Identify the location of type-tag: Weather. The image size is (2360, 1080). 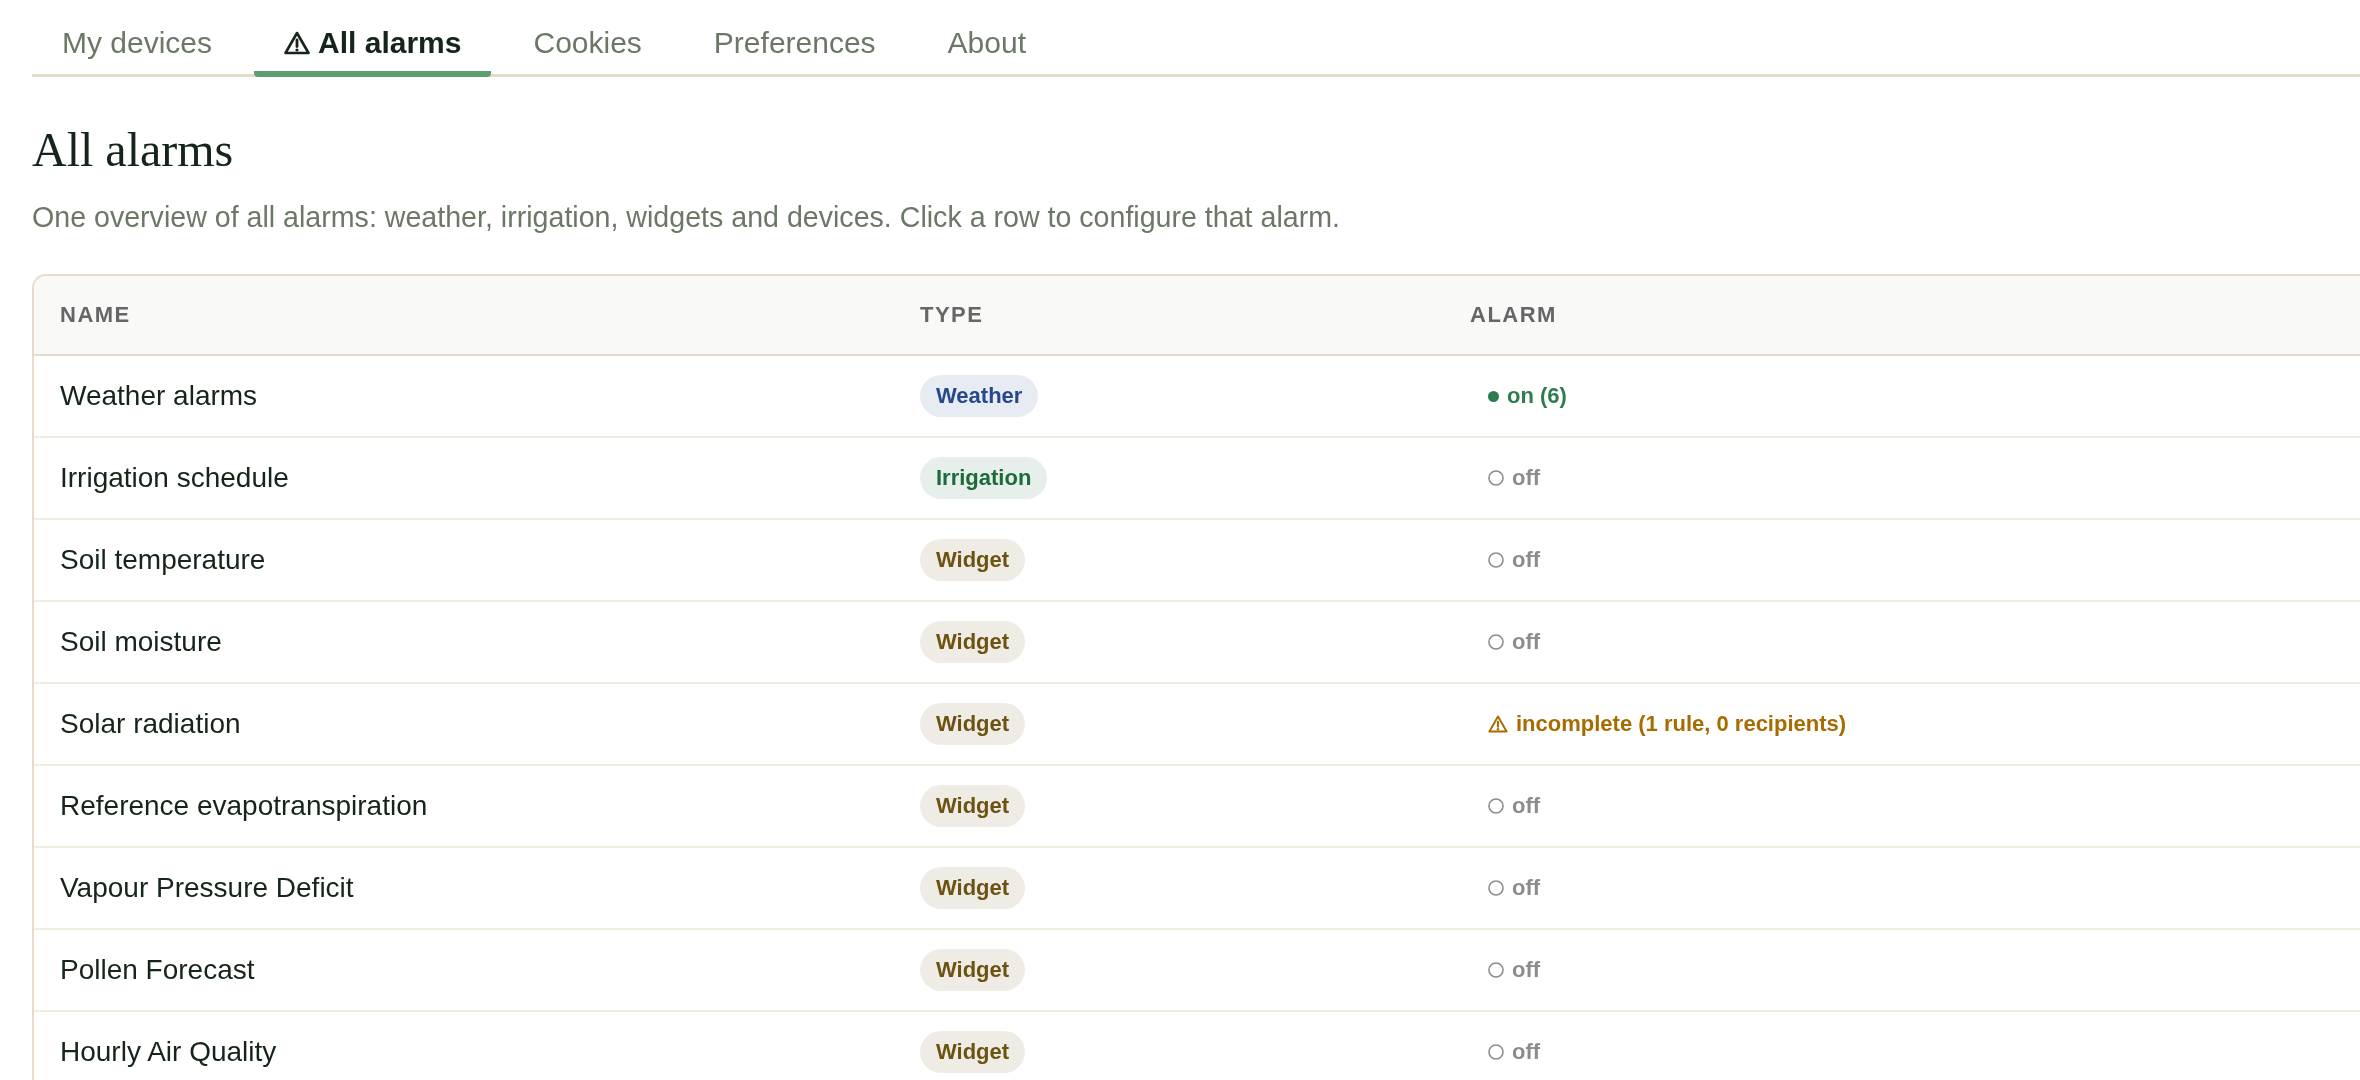
(979, 396).